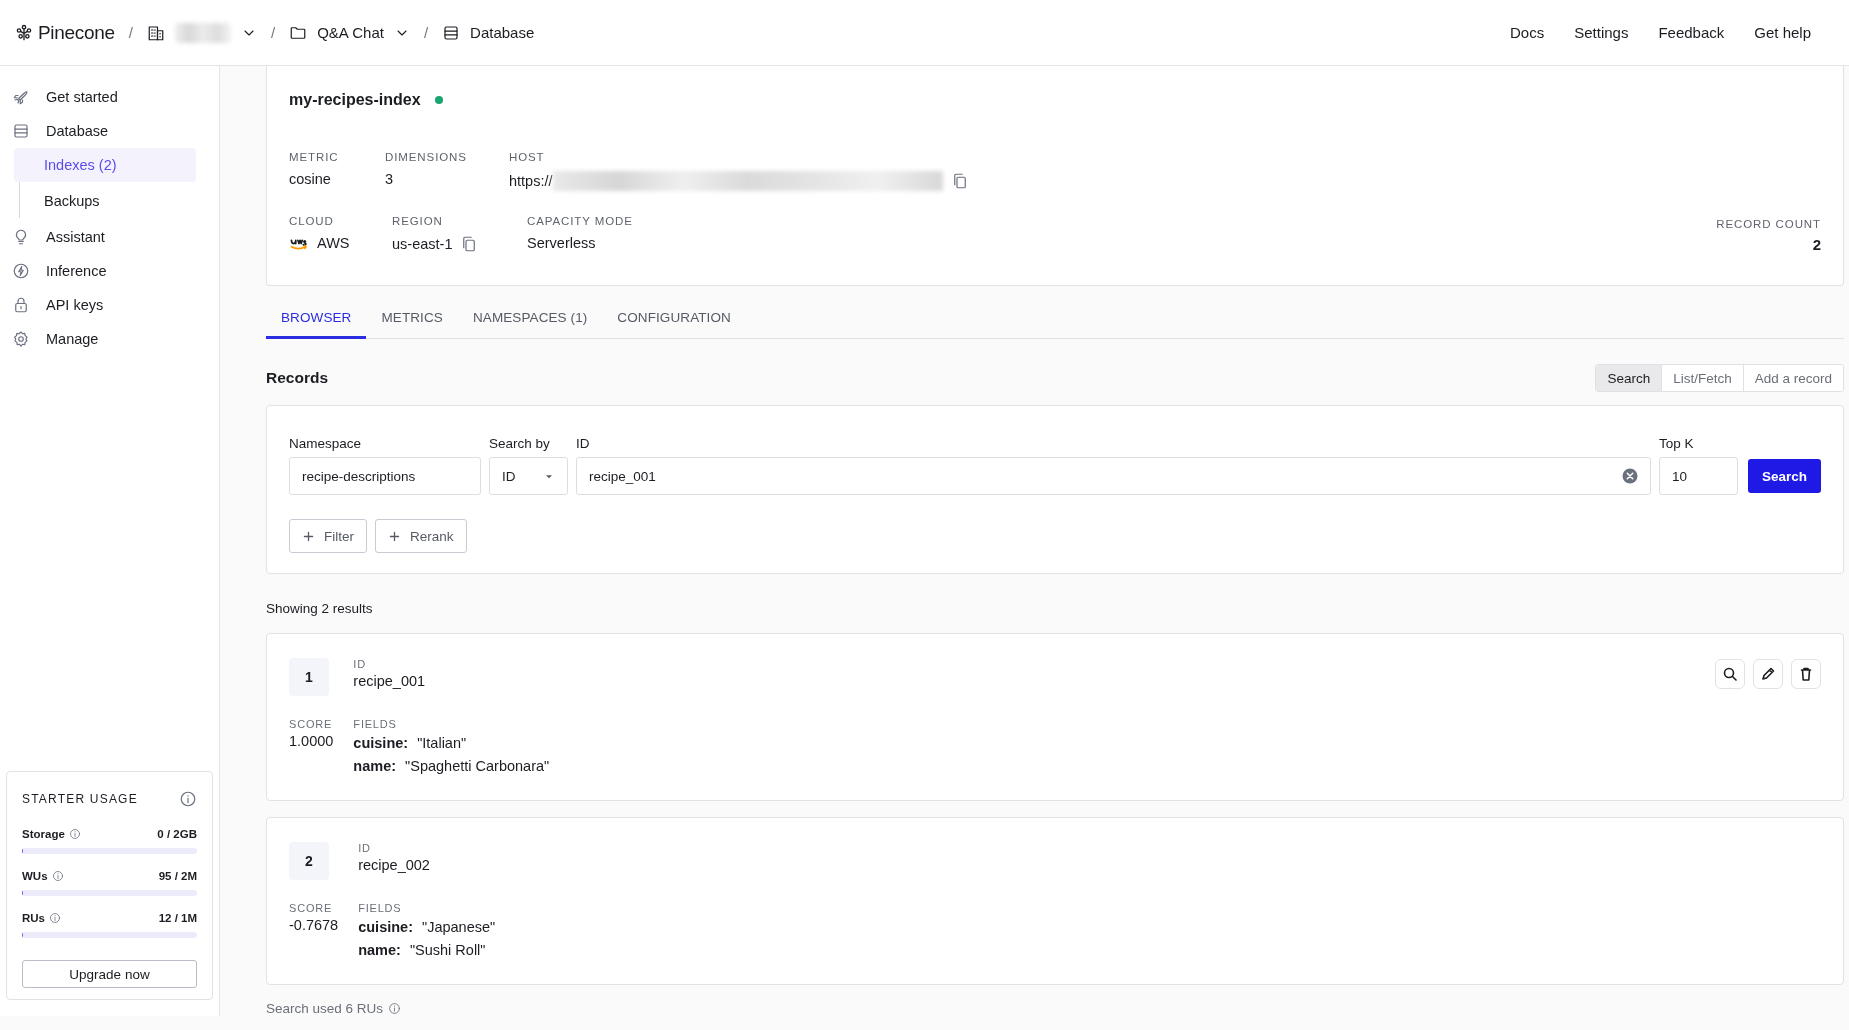 The width and height of the screenshot is (1849, 1030). I want to click on score-value: 1.0000, so click(311, 741).